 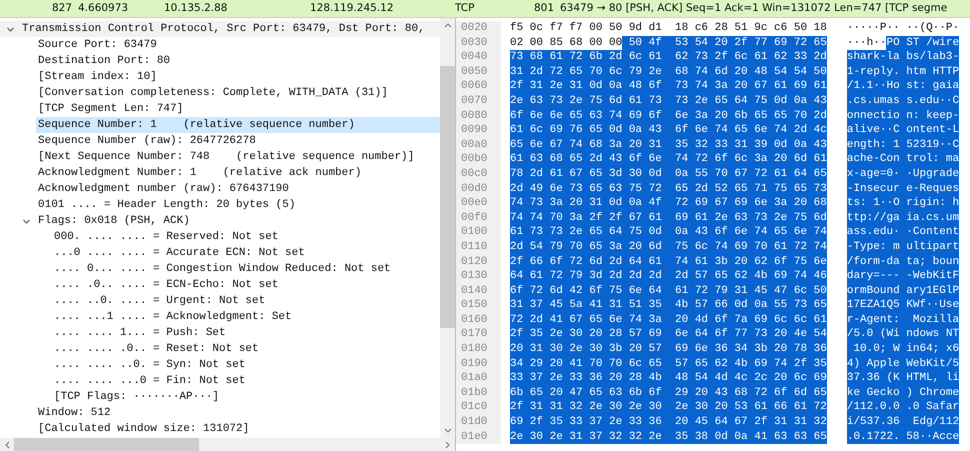 What do you see at coordinates (238, 189) in the screenshot?
I see `tree-item: Acknowledgment number (raw): 676437190` at bounding box center [238, 189].